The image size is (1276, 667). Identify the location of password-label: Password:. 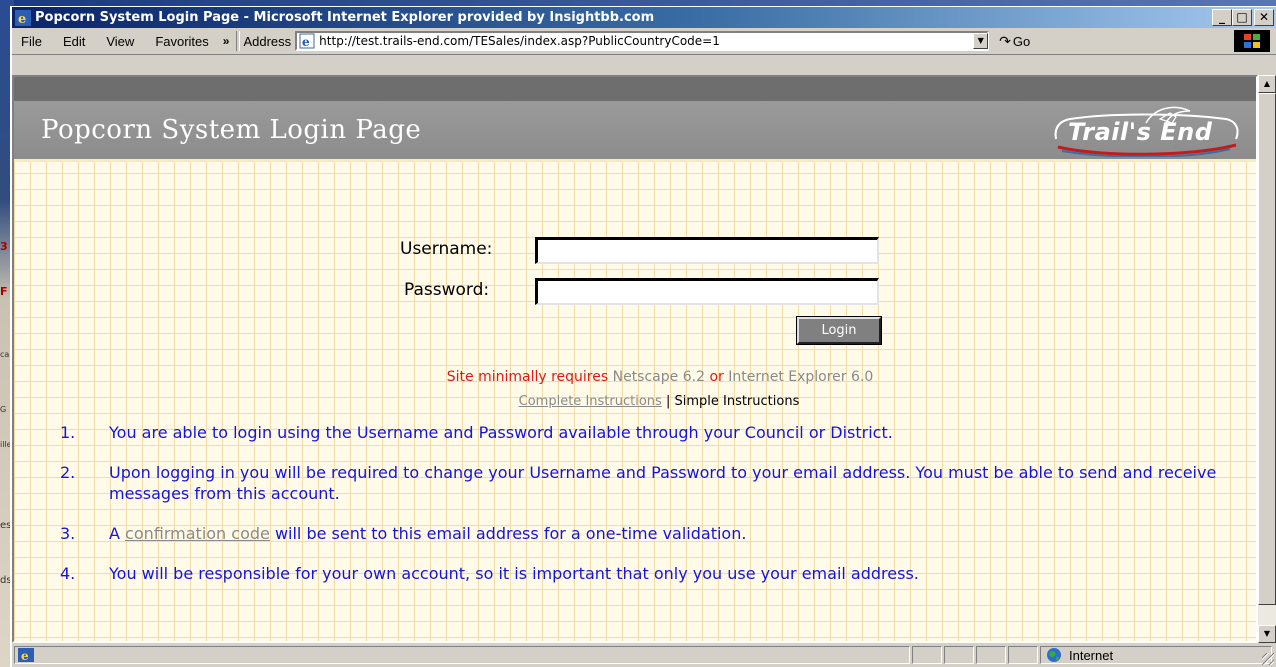
(447, 290).